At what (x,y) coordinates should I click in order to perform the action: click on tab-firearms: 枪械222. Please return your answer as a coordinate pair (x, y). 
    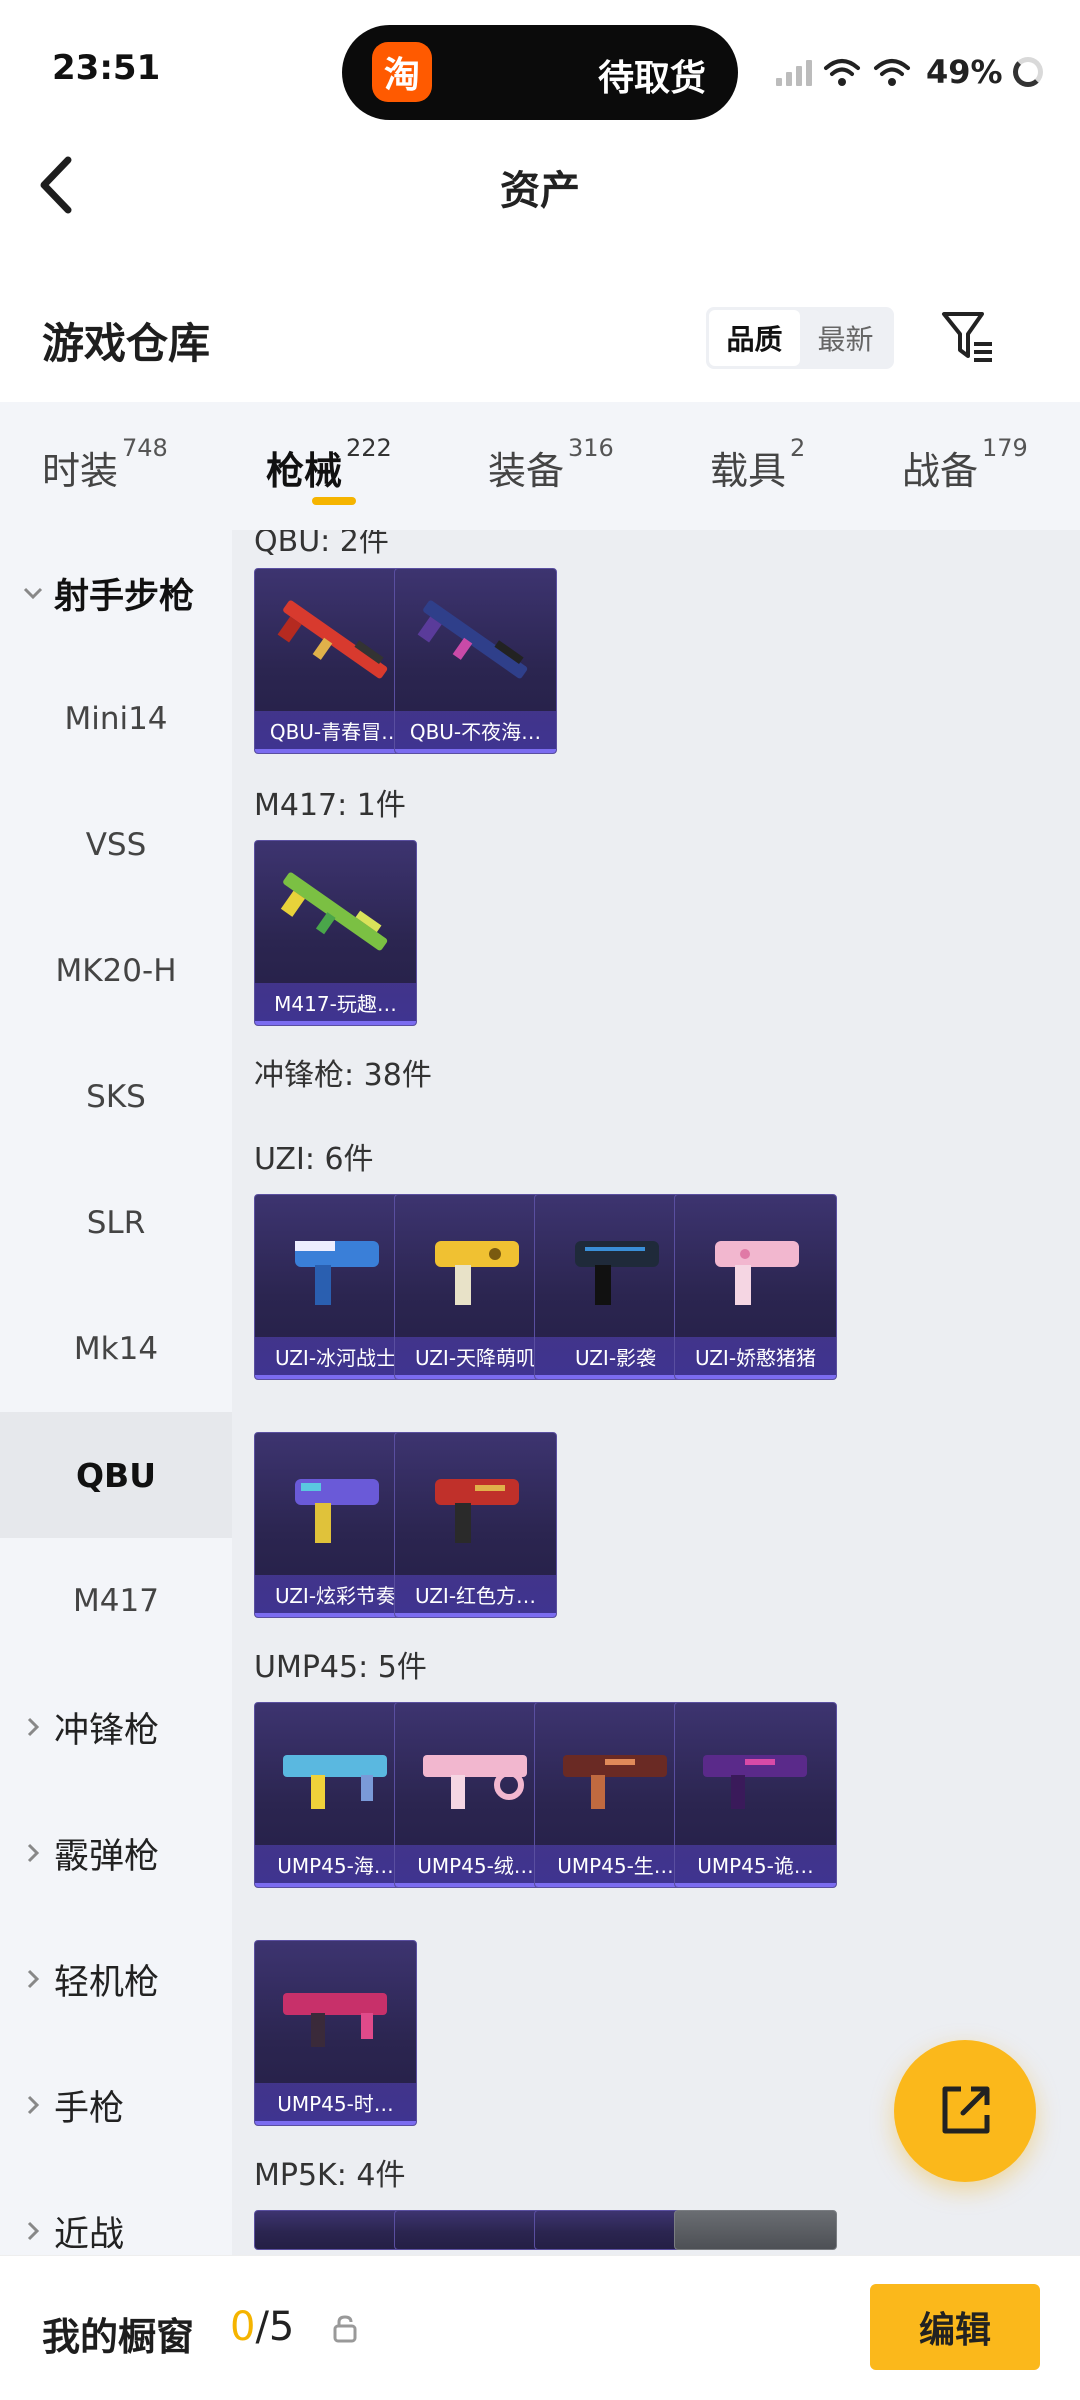
    Looking at the image, I should click on (329, 464).